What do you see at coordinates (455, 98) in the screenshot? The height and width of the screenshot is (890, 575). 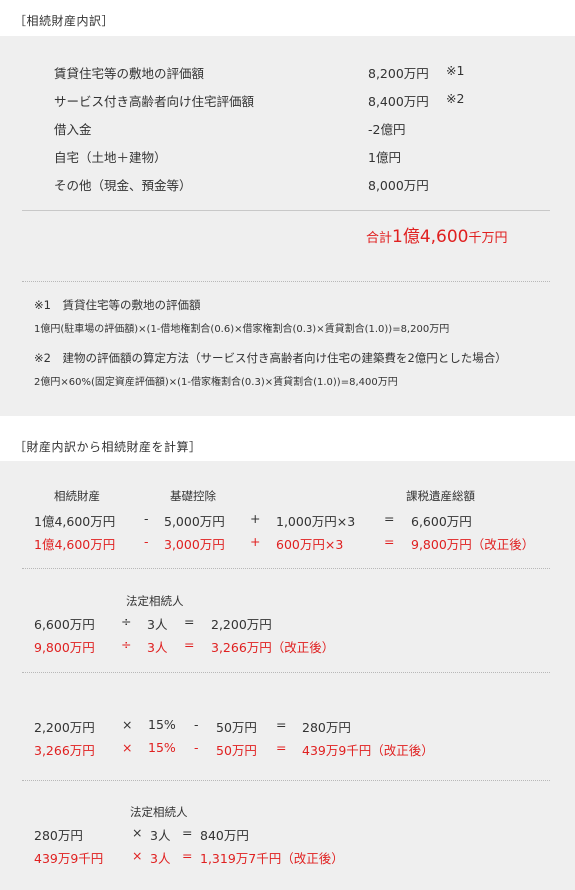 I see `asset-note: ※2` at bounding box center [455, 98].